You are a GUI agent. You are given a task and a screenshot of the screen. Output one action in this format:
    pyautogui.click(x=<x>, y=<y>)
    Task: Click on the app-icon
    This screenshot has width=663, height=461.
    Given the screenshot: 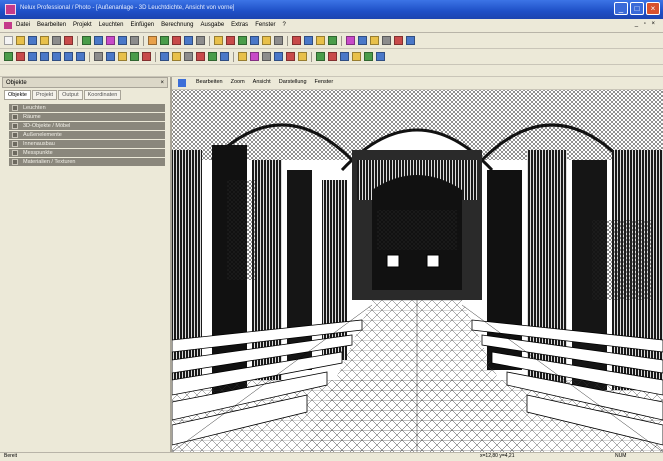 What is the action you would take?
    pyautogui.click(x=10, y=9)
    